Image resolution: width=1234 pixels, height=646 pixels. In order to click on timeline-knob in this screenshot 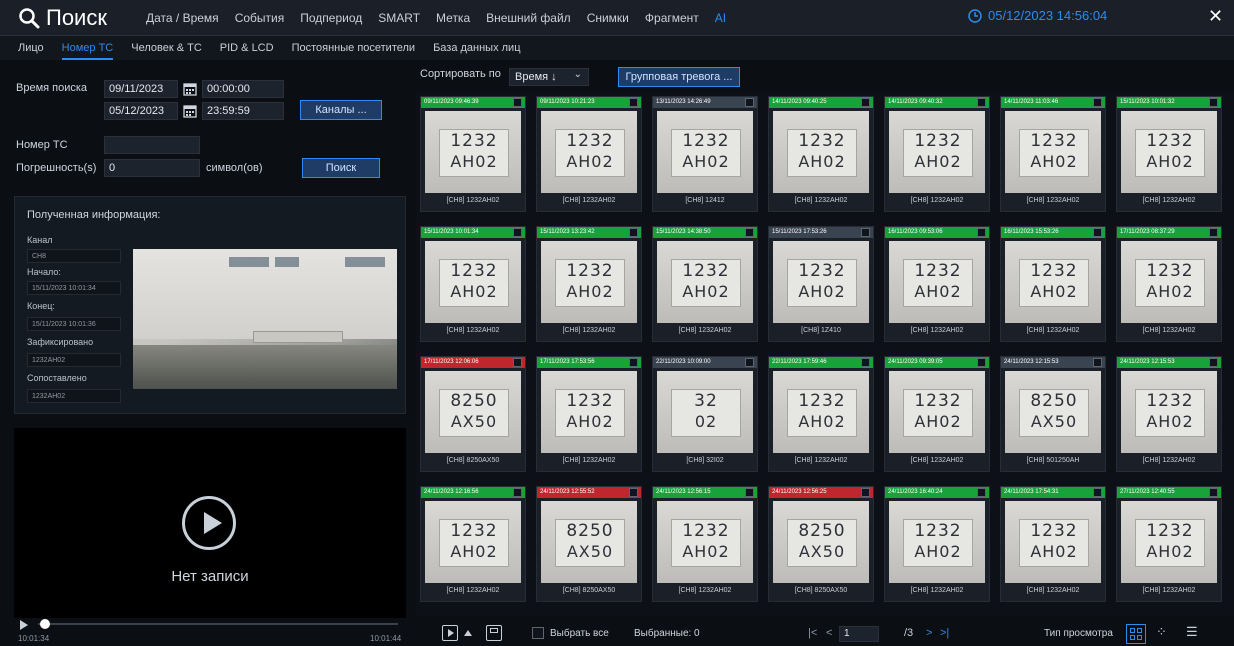, I will do `click(45, 624)`.